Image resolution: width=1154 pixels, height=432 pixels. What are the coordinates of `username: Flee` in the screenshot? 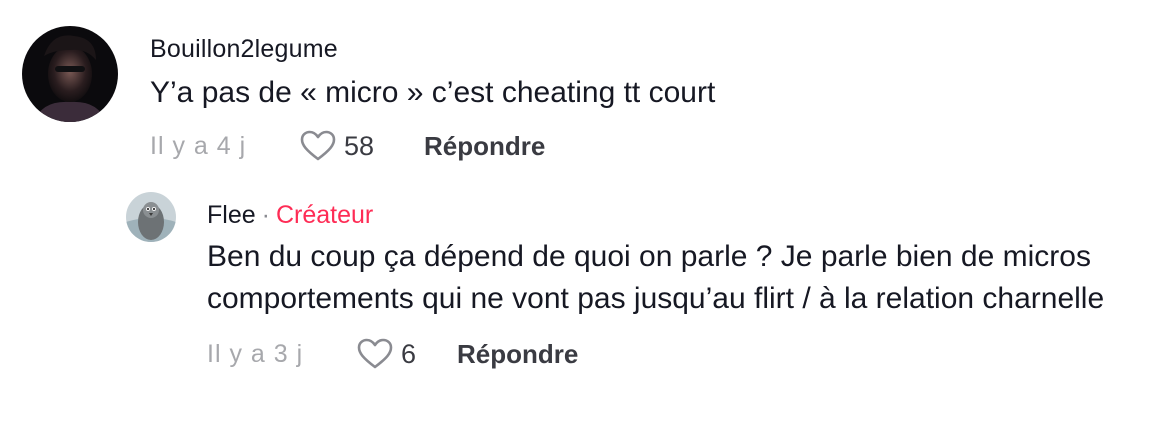 It's located at (231, 215).